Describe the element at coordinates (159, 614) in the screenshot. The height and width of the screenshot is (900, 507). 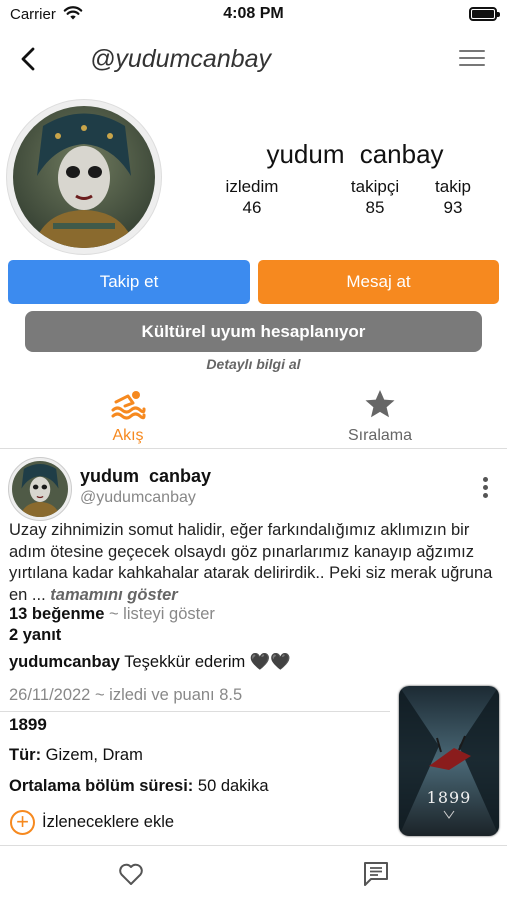
I see `show-list-link: ~ listeyi göster` at that location.